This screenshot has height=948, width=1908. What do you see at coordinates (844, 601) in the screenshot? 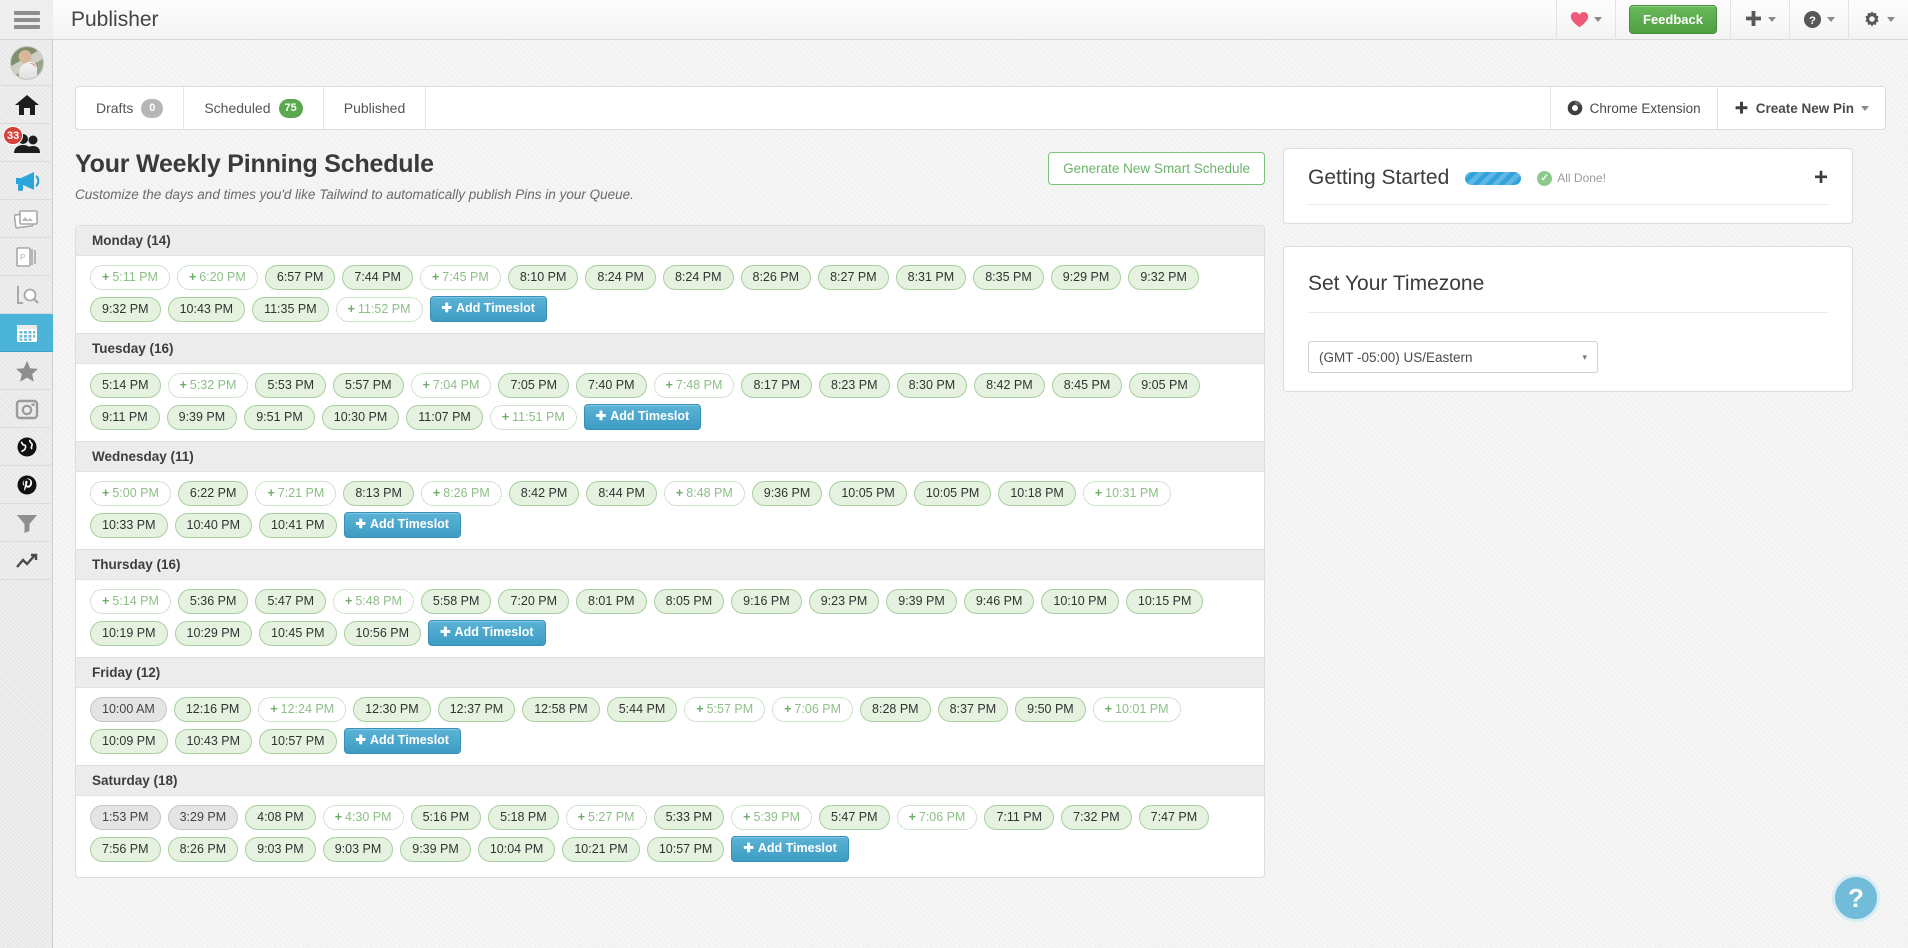
I see `timeslot-filled: 9:23 PM` at bounding box center [844, 601].